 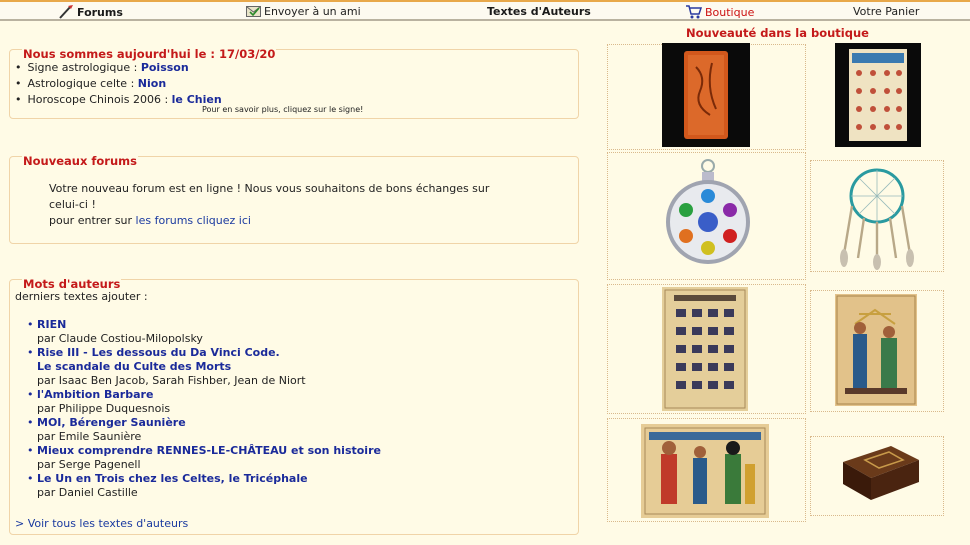 I want to click on forums-title: Nouveaux forums, so click(x=80, y=161).